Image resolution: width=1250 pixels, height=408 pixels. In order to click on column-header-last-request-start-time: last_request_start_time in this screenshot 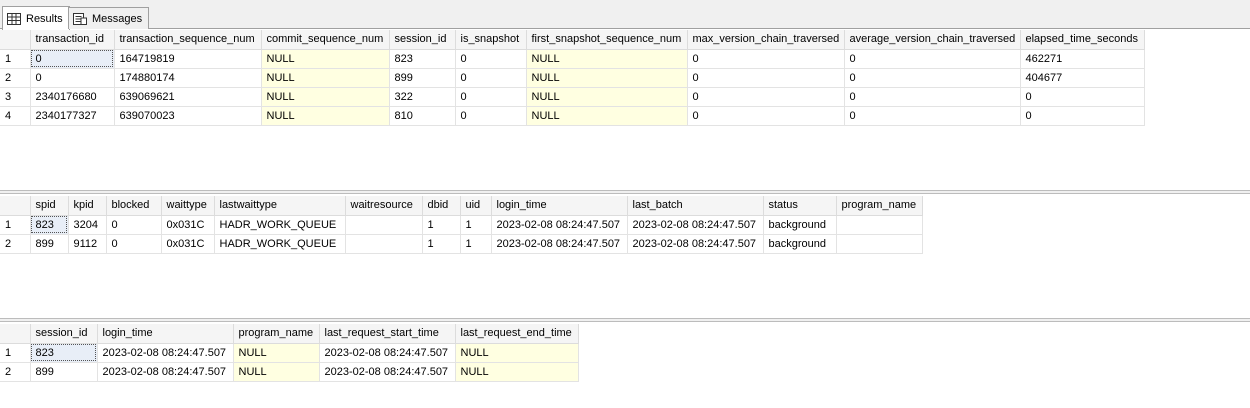, I will do `click(387, 334)`.